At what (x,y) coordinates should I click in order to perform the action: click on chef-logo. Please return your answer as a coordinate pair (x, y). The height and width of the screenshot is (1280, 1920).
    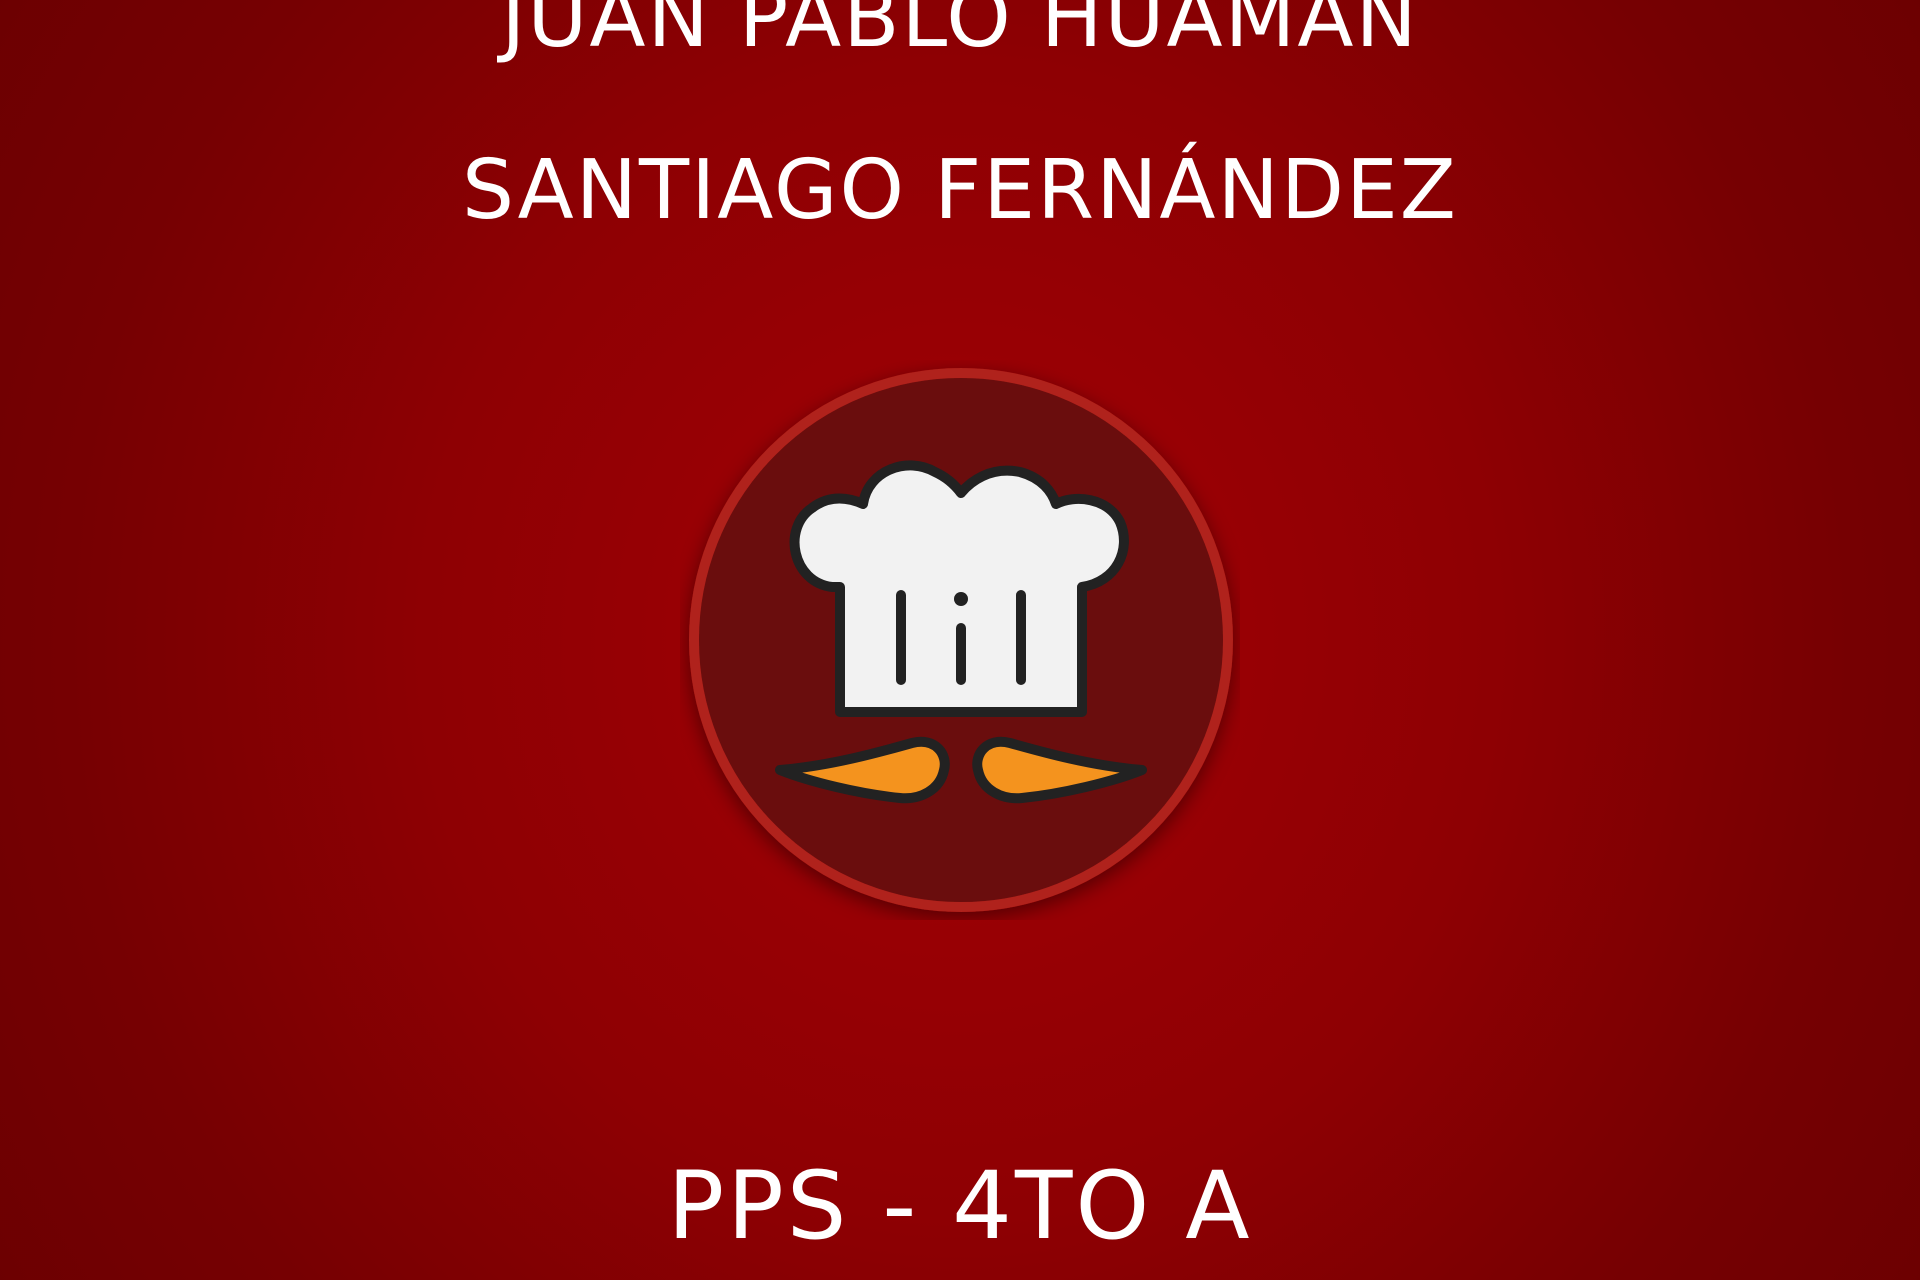
    Looking at the image, I should click on (960, 640).